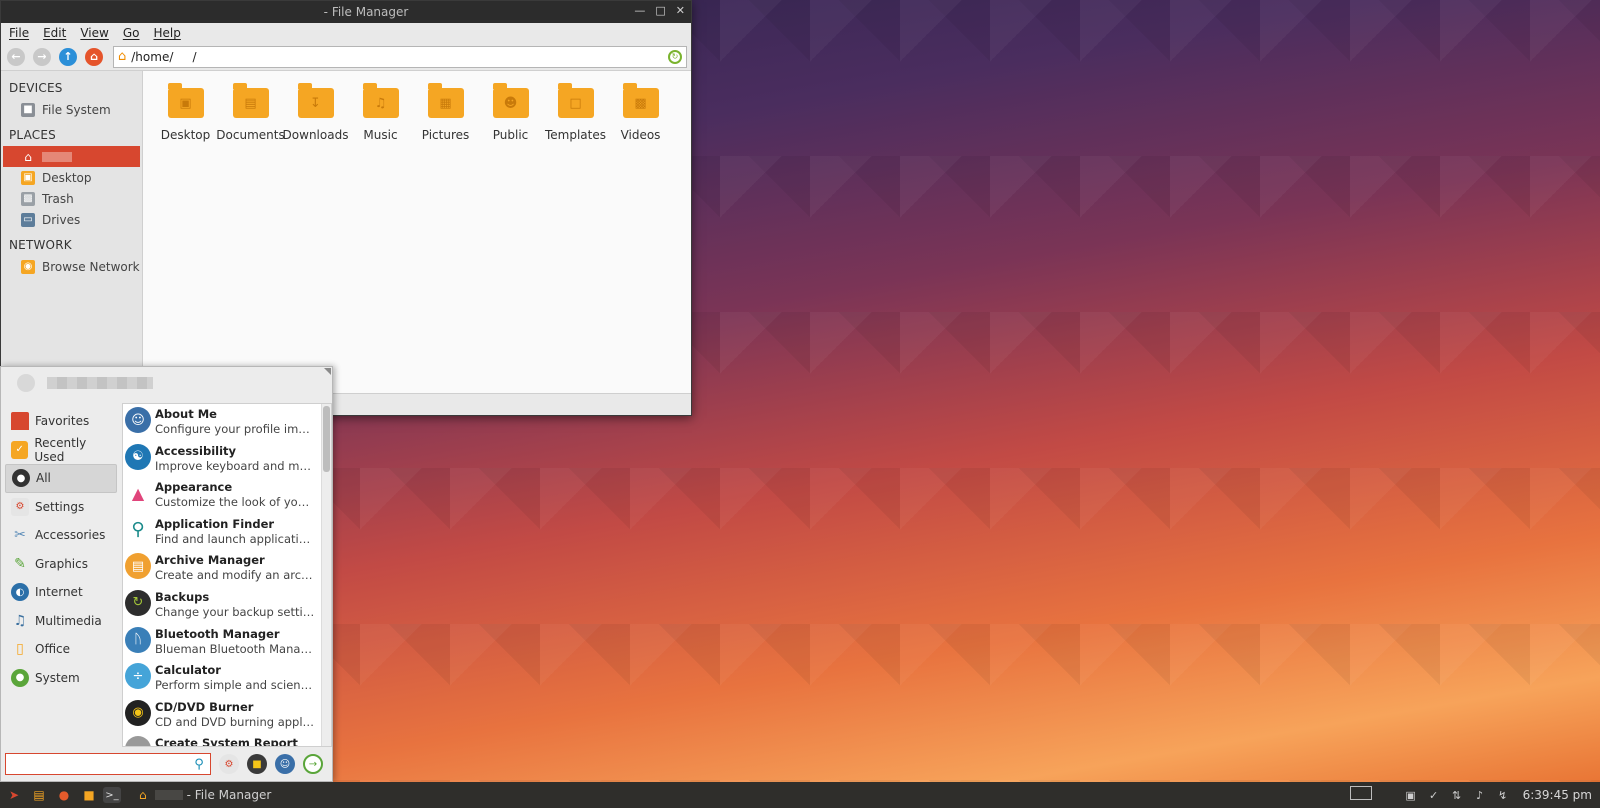 This screenshot has height=808, width=1600. What do you see at coordinates (61, 478) in the screenshot?
I see `category-all: ● All` at bounding box center [61, 478].